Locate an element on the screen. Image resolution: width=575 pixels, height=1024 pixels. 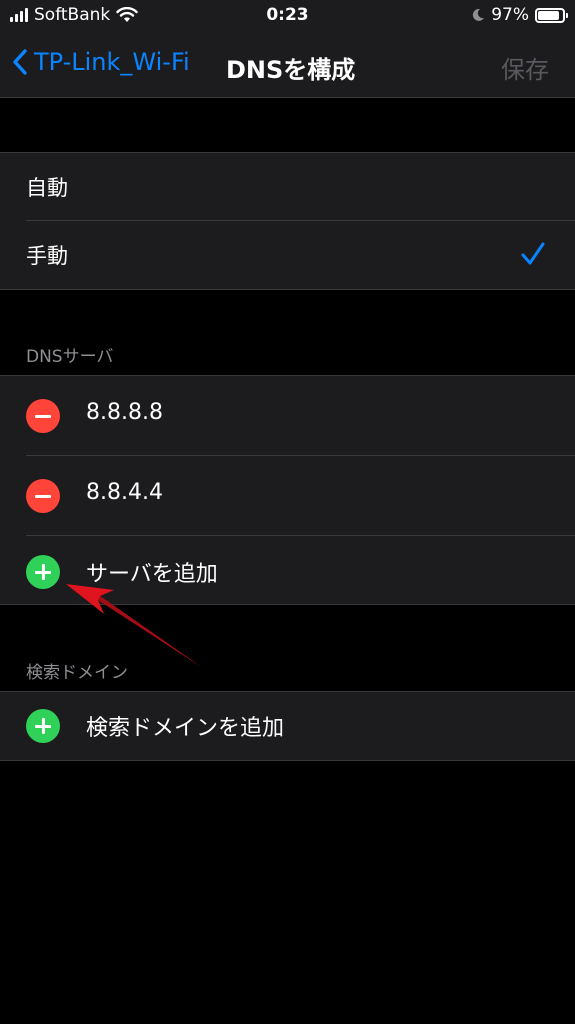
dns-server-address: 8.8.8.8 is located at coordinates (124, 412).